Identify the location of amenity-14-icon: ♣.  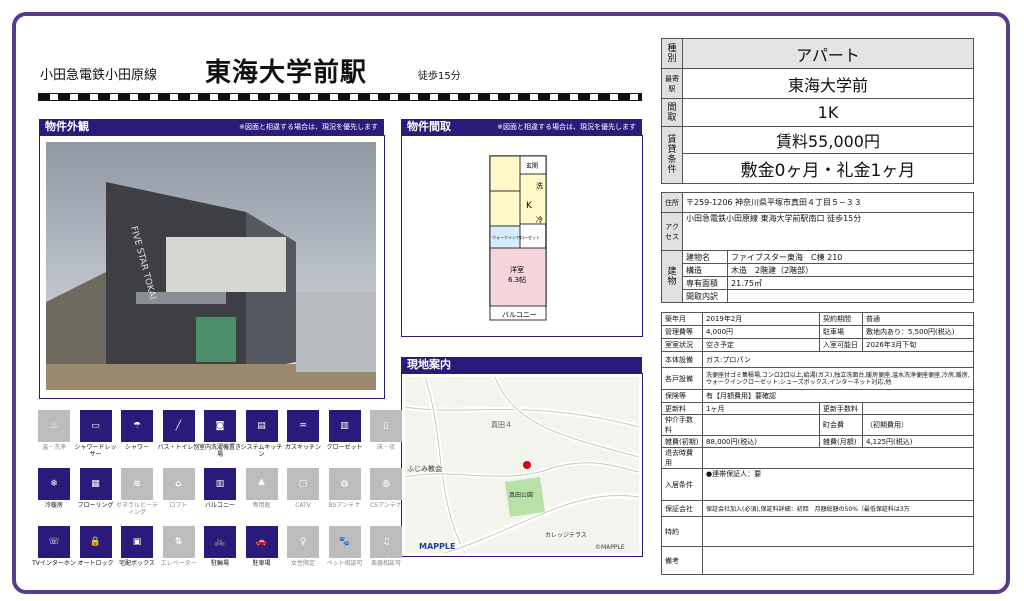
(261, 484).